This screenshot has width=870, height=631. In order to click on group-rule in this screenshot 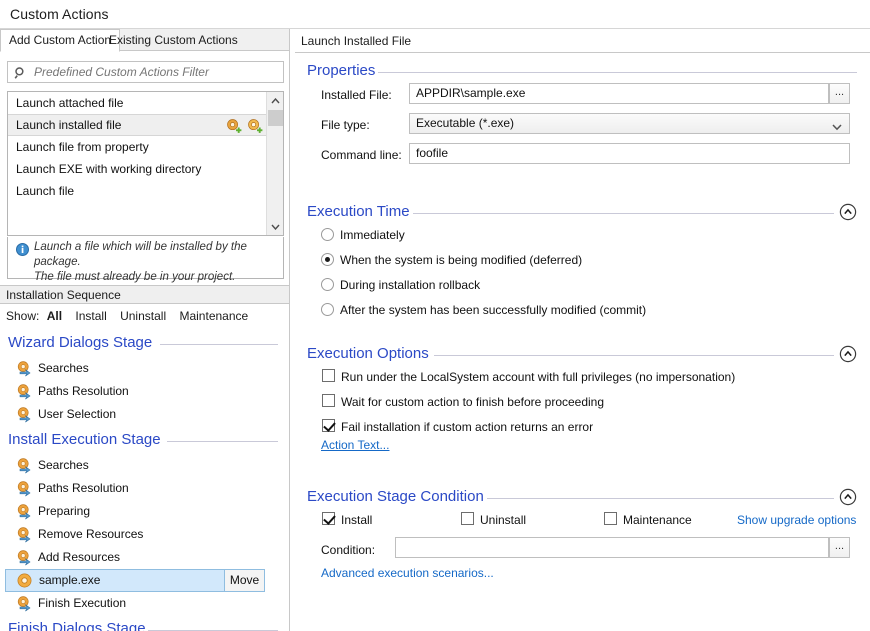, I will do `click(660, 498)`.